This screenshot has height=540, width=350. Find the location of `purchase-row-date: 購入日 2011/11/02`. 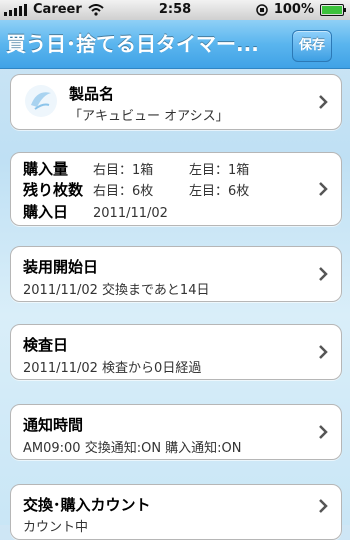

purchase-row-date: 購入日 2011/11/02 is located at coordinates (106, 211).